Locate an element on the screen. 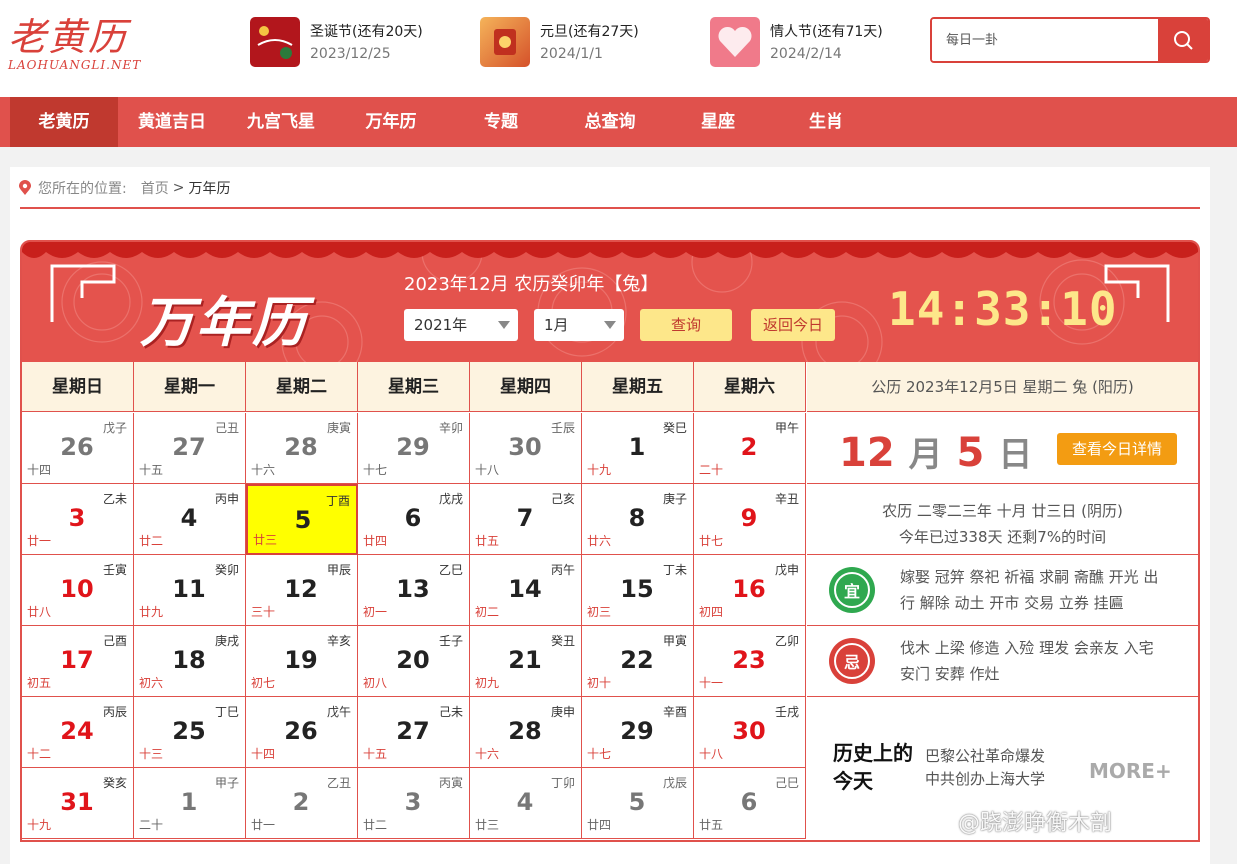  day-cell: 己亥 7 廿五 is located at coordinates (526, 519).